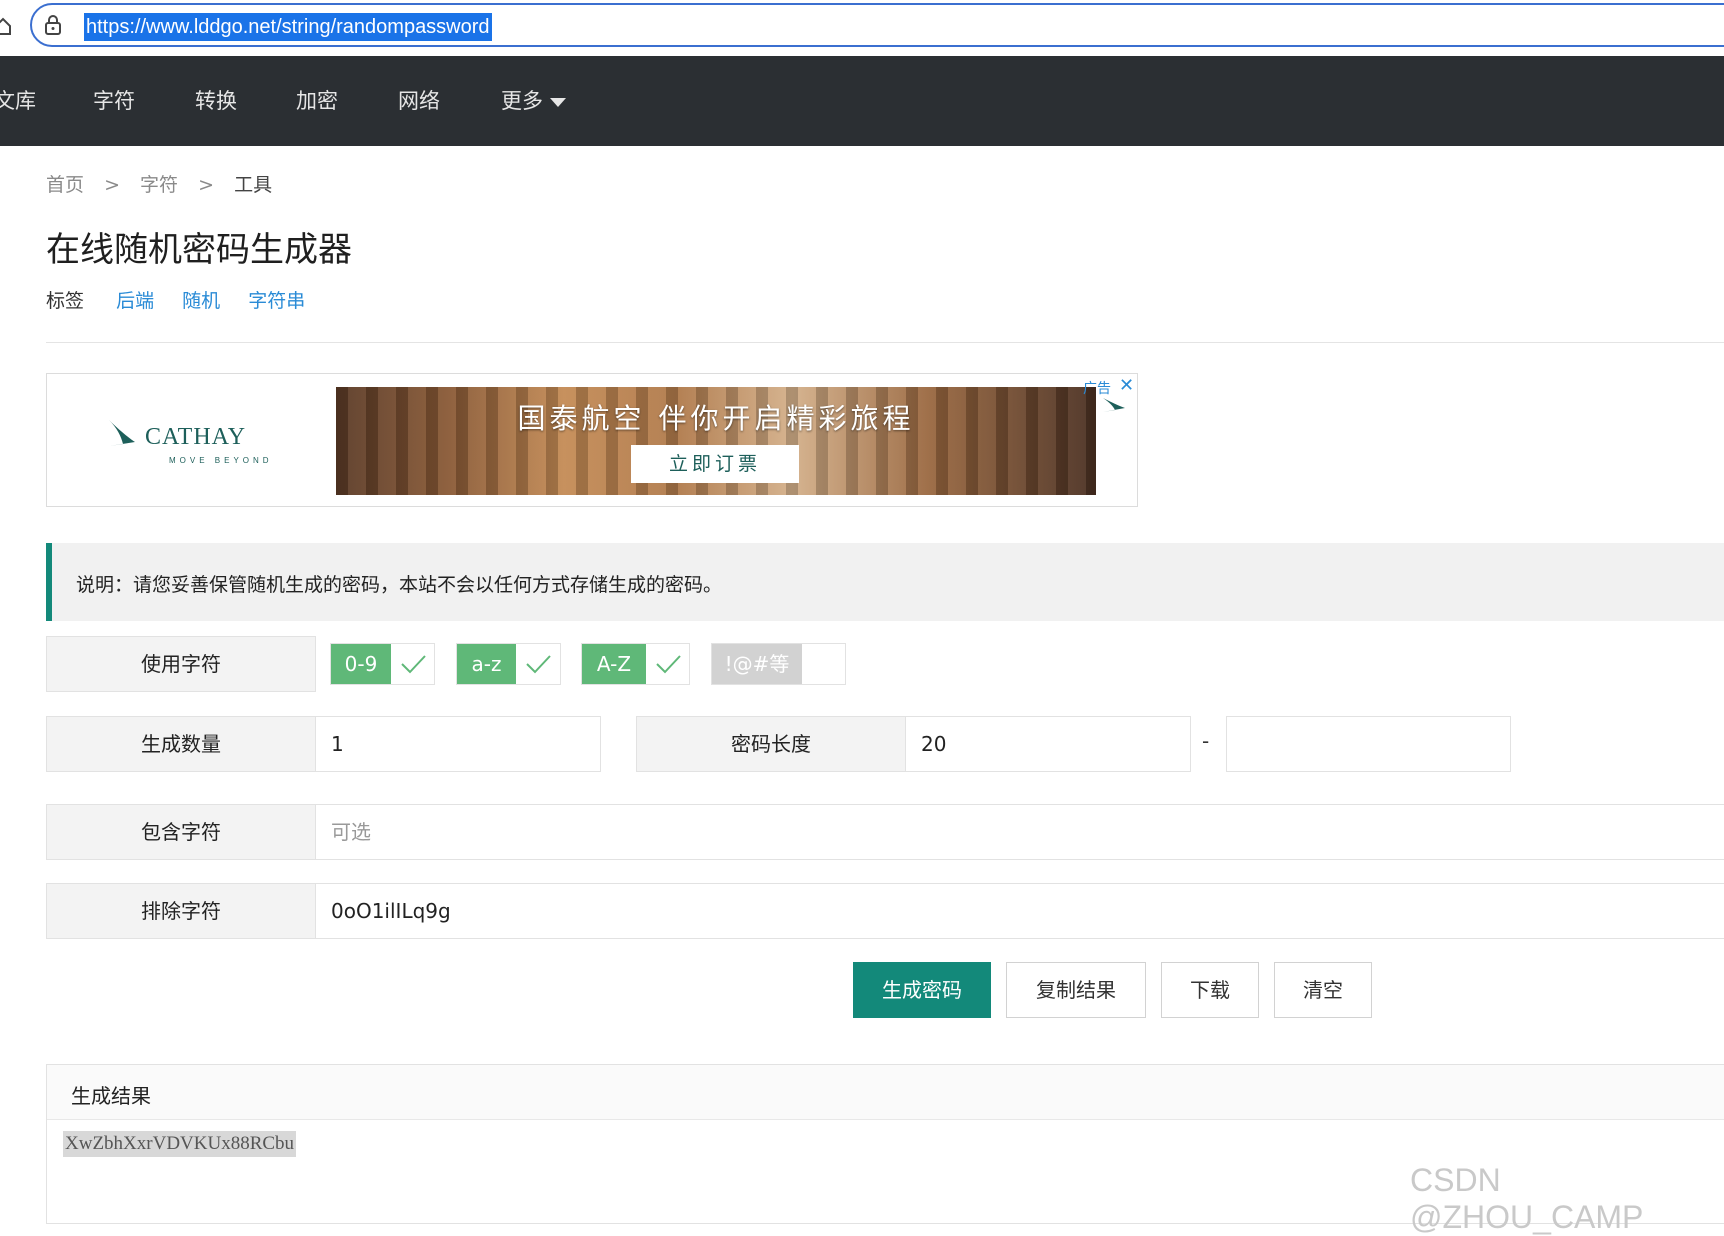 Image resolution: width=1724 pixels, height=1236 pixels. What do you see at coordinates (196, 437) in the screenshot?
I see `ad-brand: CATHAY` at bounding box center [196, 437].